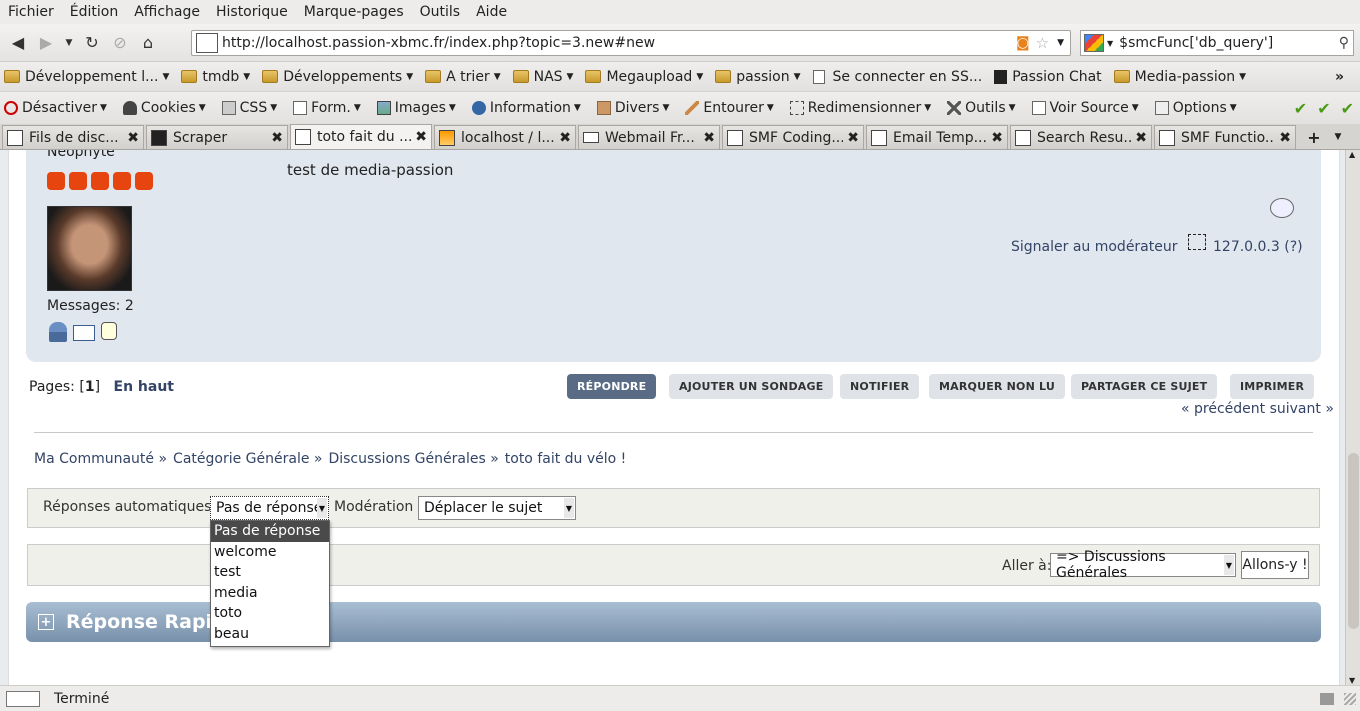 Image resolution: width=1360 pixels, height=711 pixels. What do you see at coordinates (937, 137) in the screenshot?
I see `tab: Email Temp... ✖` at bounding box center [937, 137].